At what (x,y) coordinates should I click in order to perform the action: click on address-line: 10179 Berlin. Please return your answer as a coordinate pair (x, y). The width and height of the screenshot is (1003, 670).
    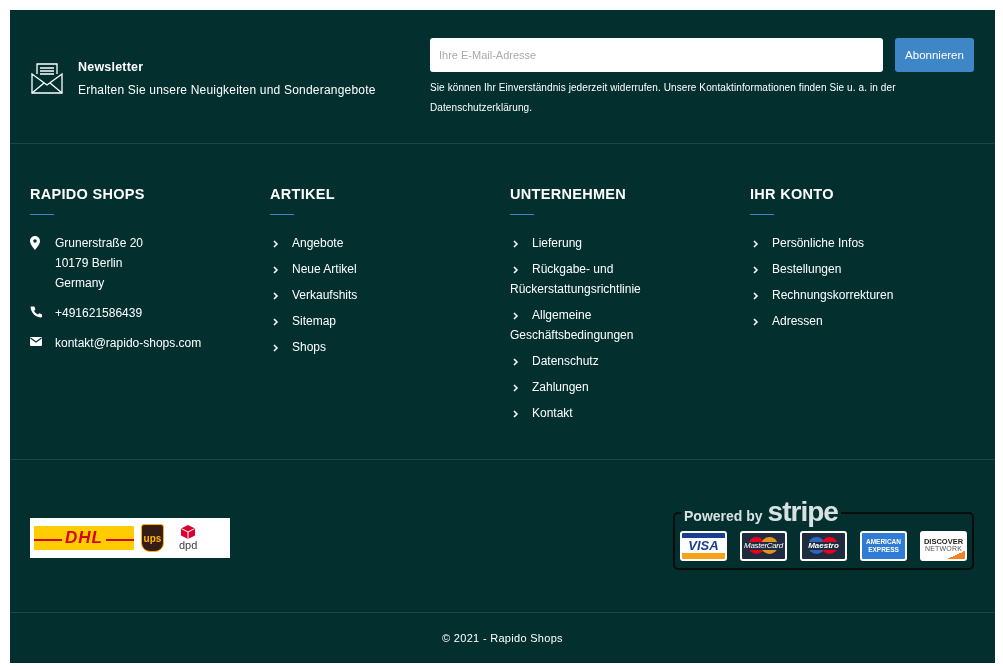
    Looking at the image, I should click on (89, 263).